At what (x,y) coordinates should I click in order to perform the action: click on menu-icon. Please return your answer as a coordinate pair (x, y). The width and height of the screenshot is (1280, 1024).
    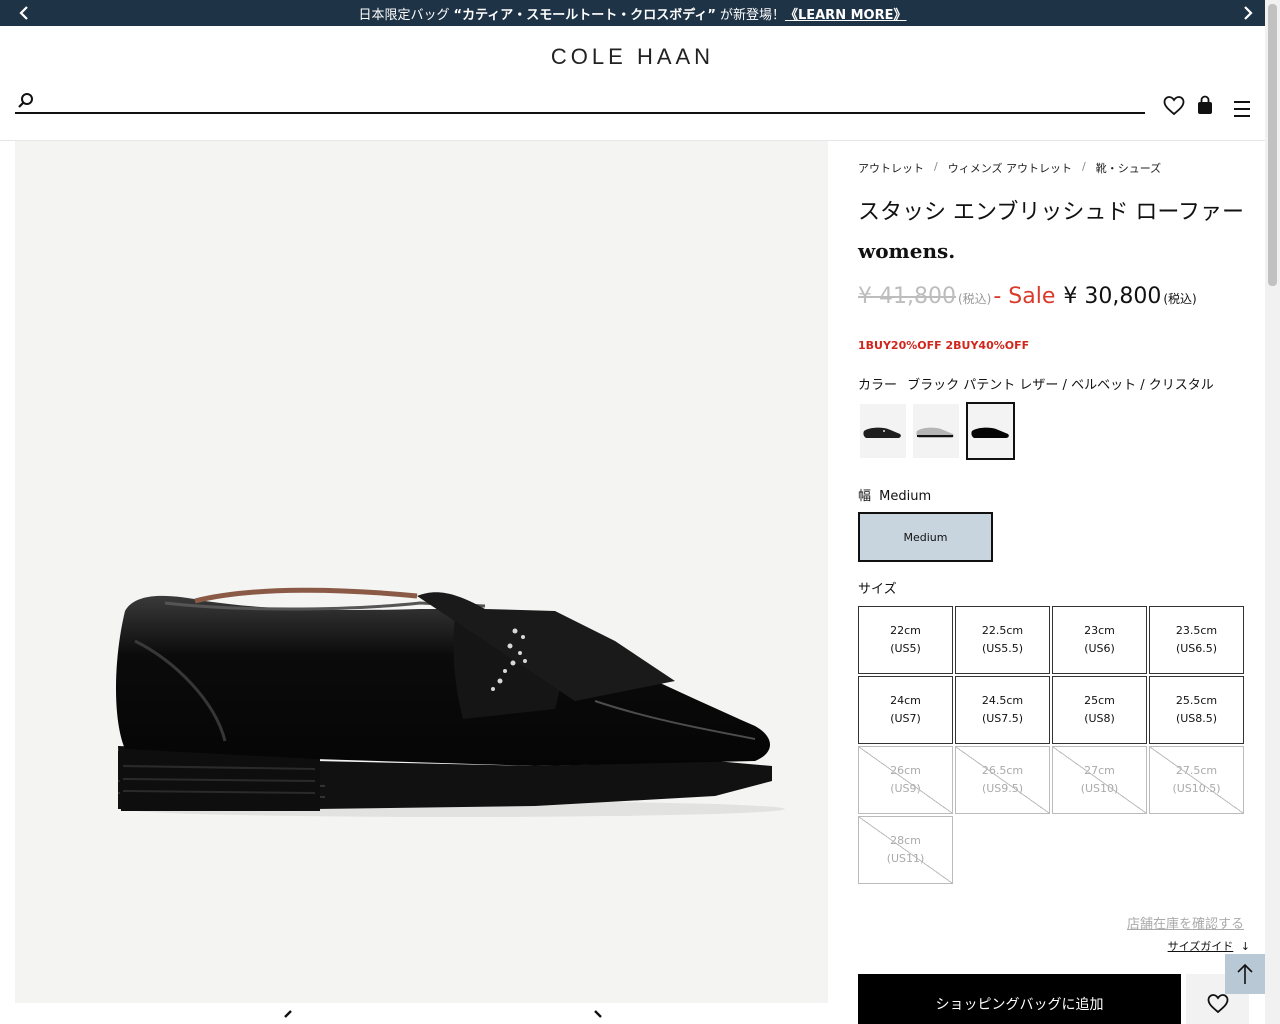
    Looking at the image, I should click on (1242, 110).